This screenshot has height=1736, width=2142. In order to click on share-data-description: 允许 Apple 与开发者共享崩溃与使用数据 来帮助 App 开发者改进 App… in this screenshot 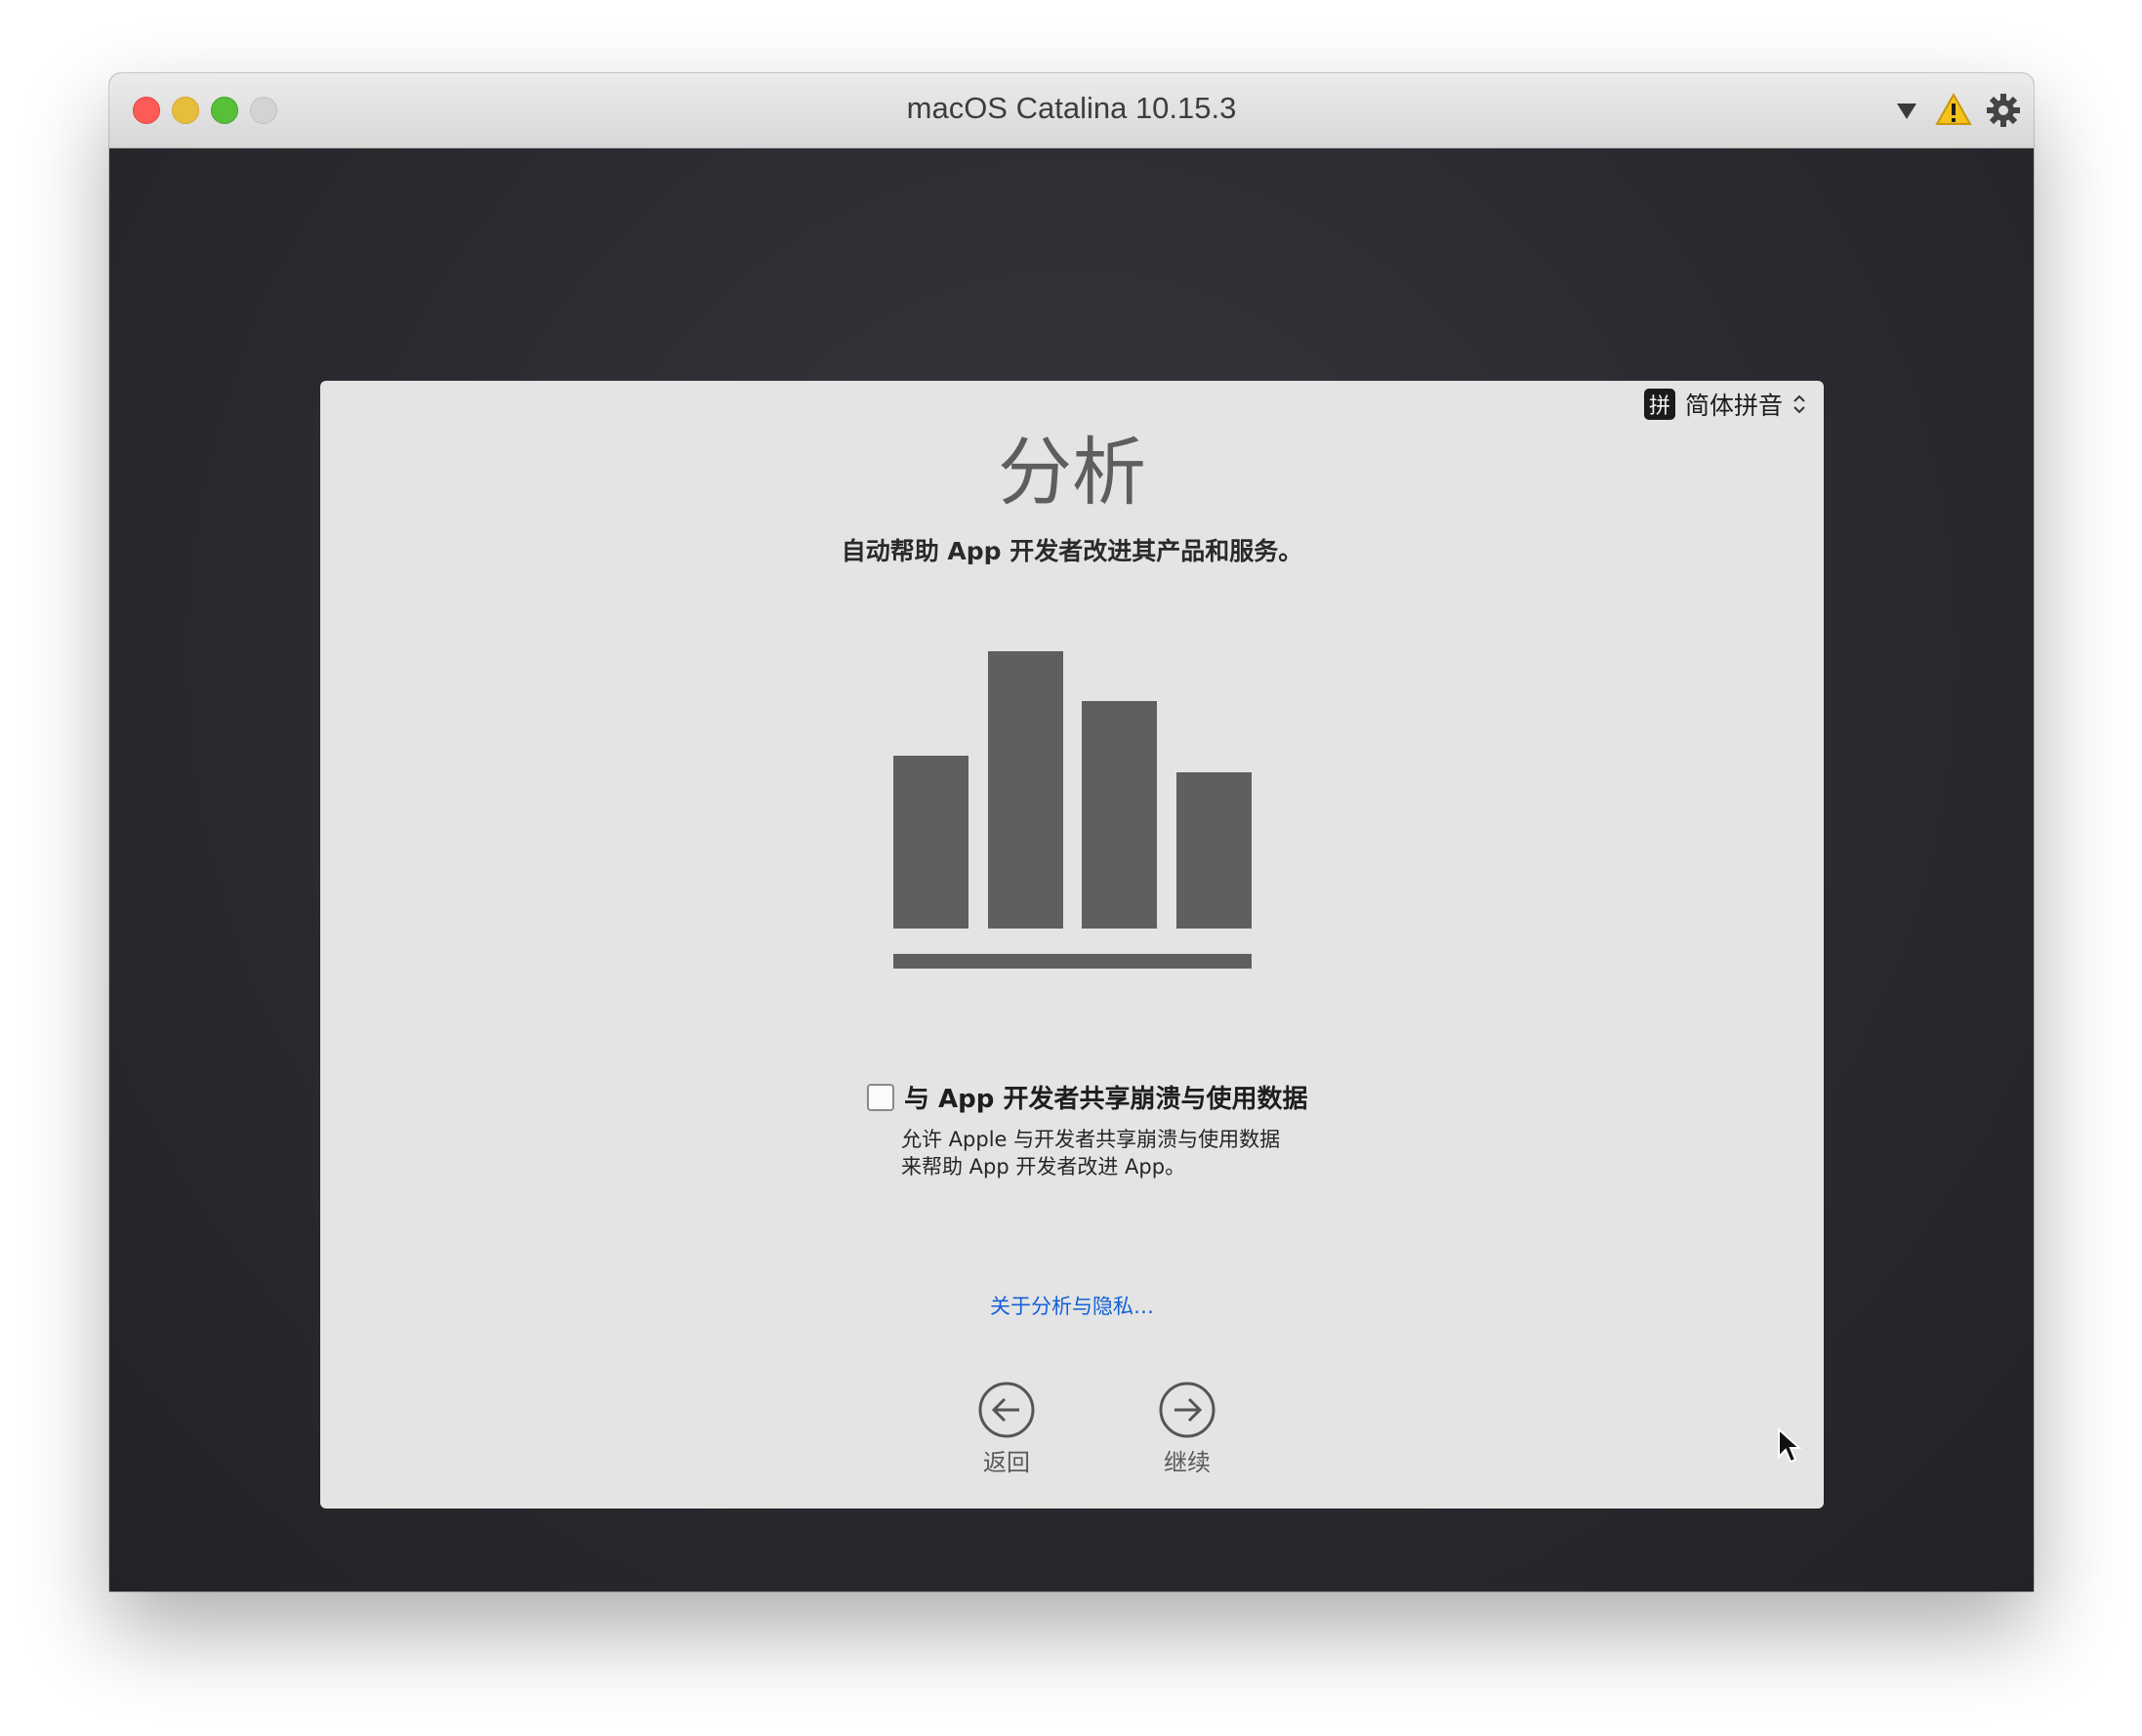, I will do `click(1090, 1153)`.